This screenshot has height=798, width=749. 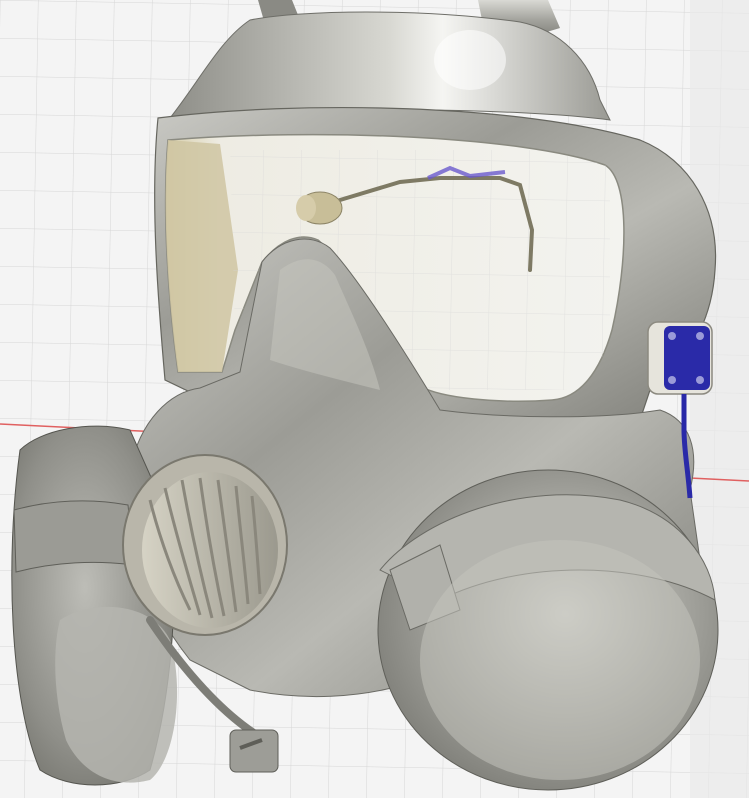 I want to click on drink-tube-coupler, so click(x=254, y=751).